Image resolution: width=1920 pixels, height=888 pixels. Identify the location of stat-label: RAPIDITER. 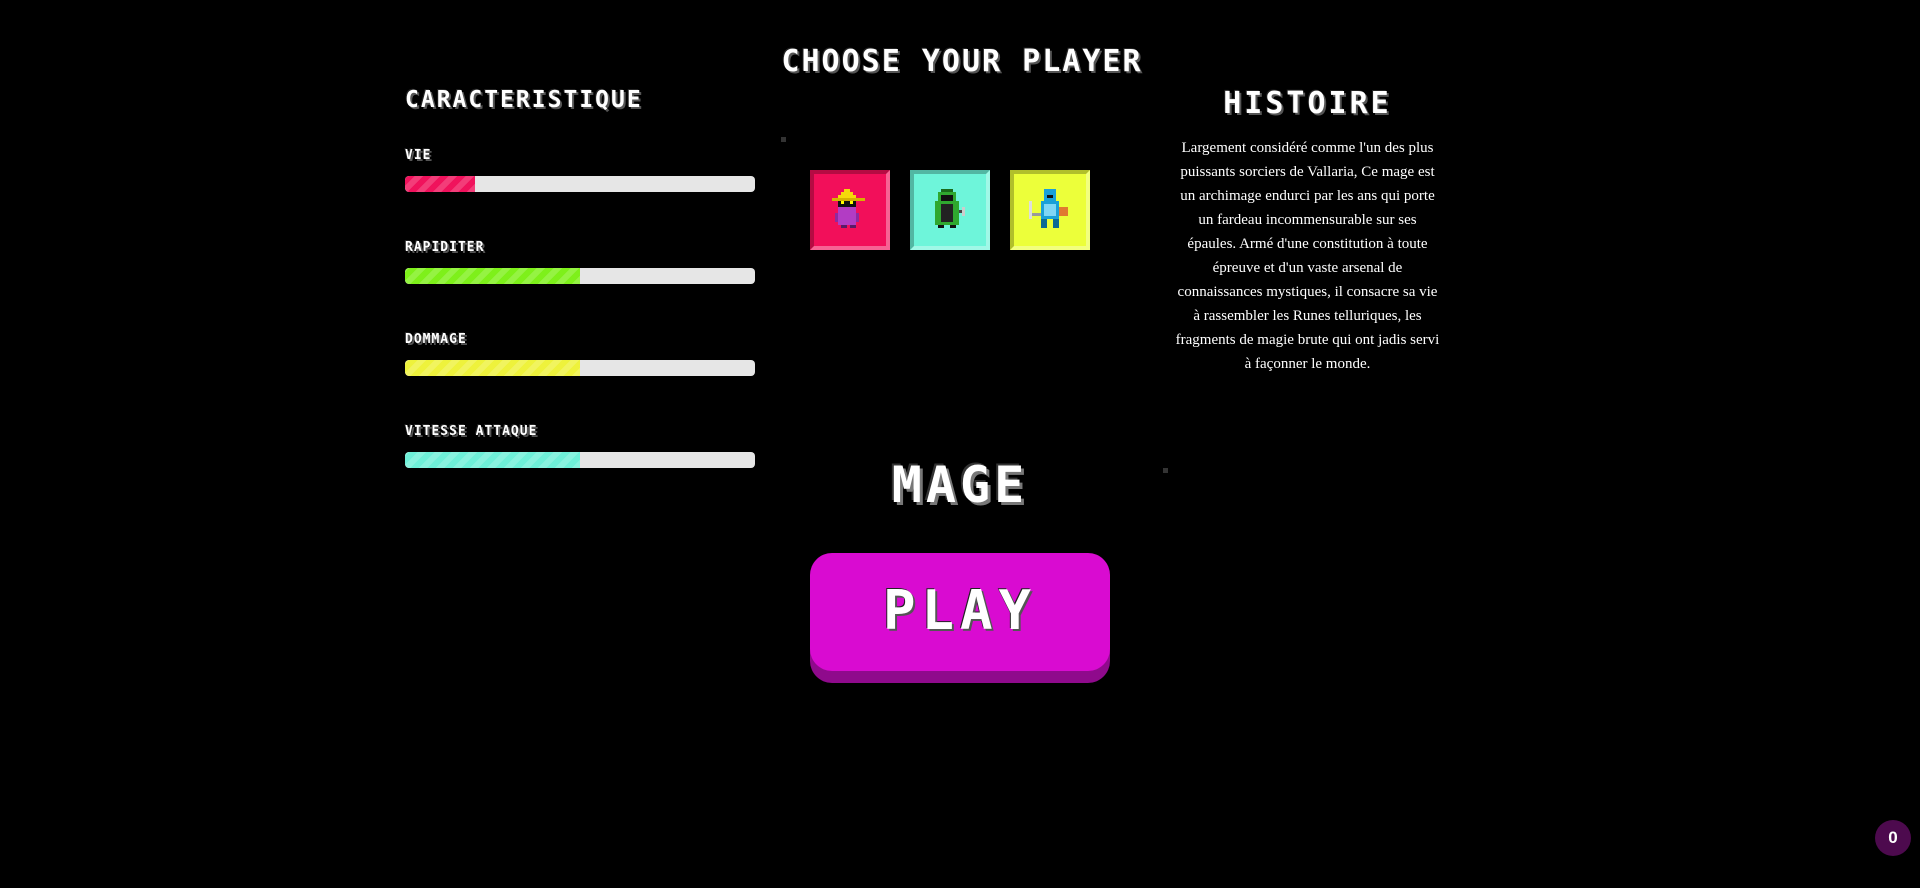
(445, 247).